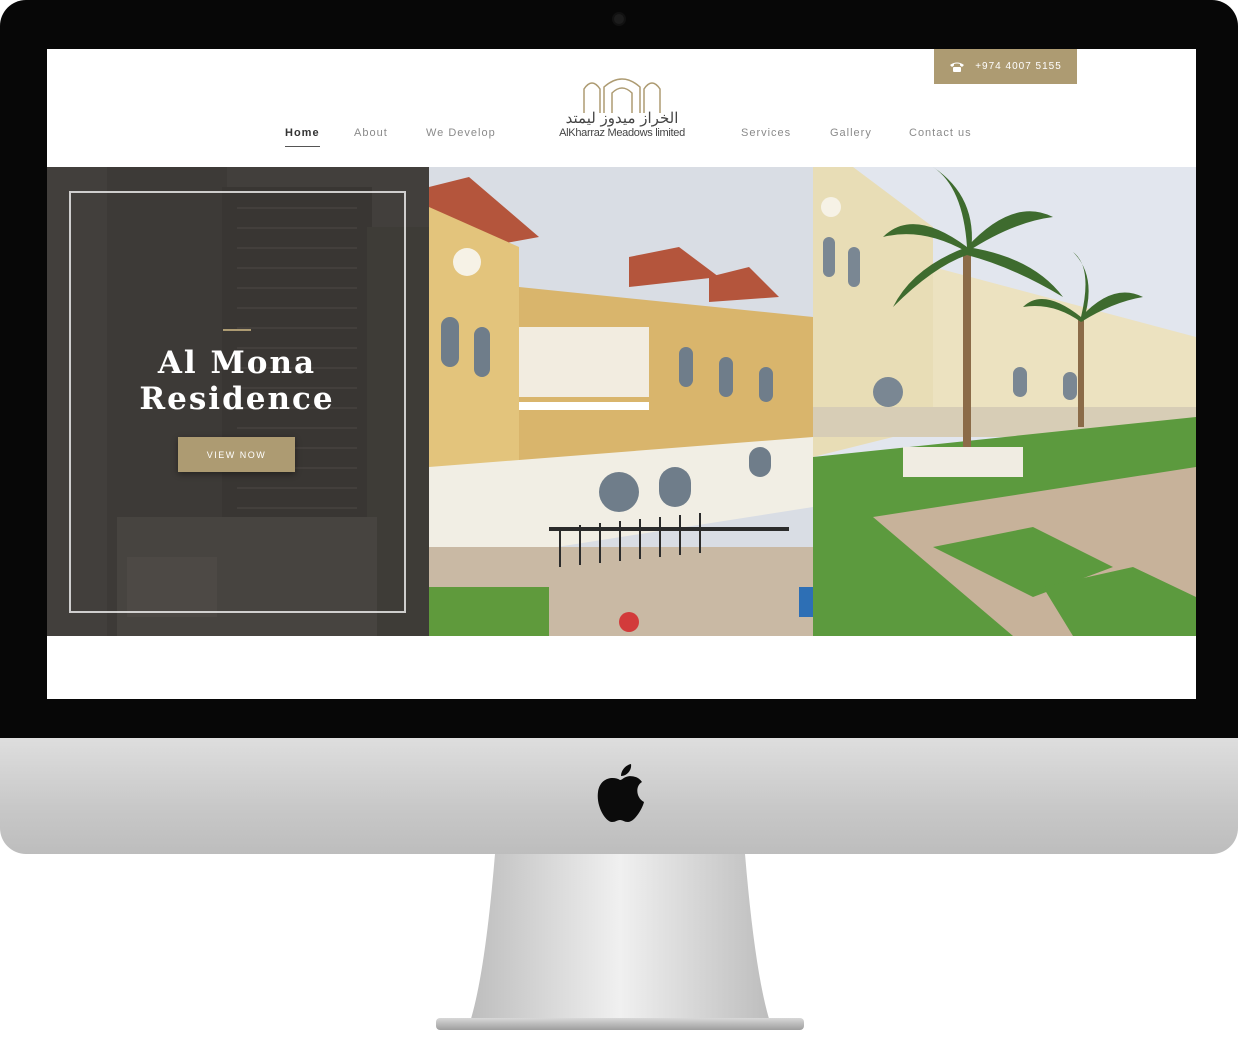  I want to click on nav-about-label: About, so click(371, 133).